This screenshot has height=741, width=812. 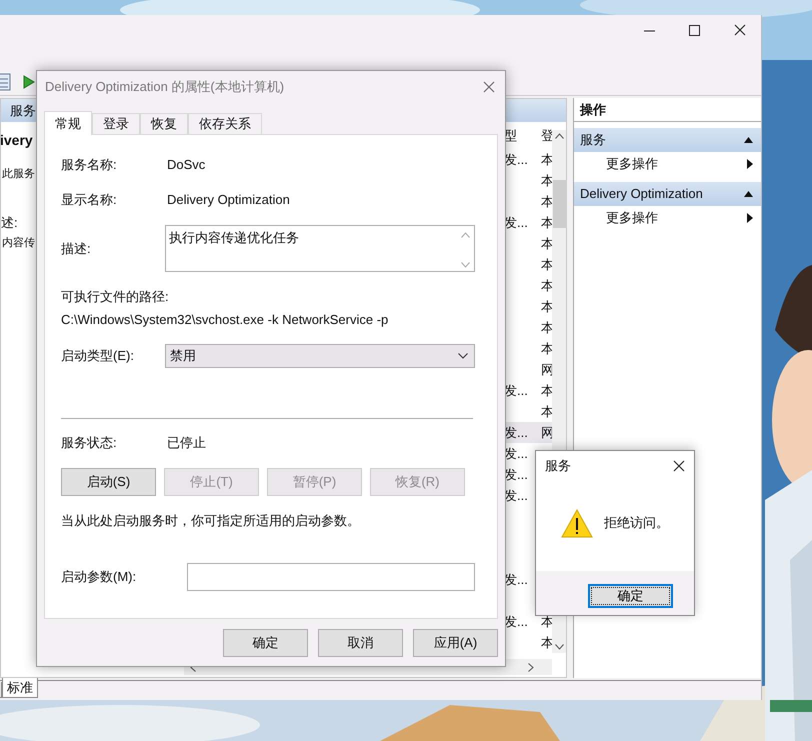 What do you see at coordinates (641, 194) in the screenshot?
I see `section-title: Delivery Optimization` at bounding box center [641, 194].